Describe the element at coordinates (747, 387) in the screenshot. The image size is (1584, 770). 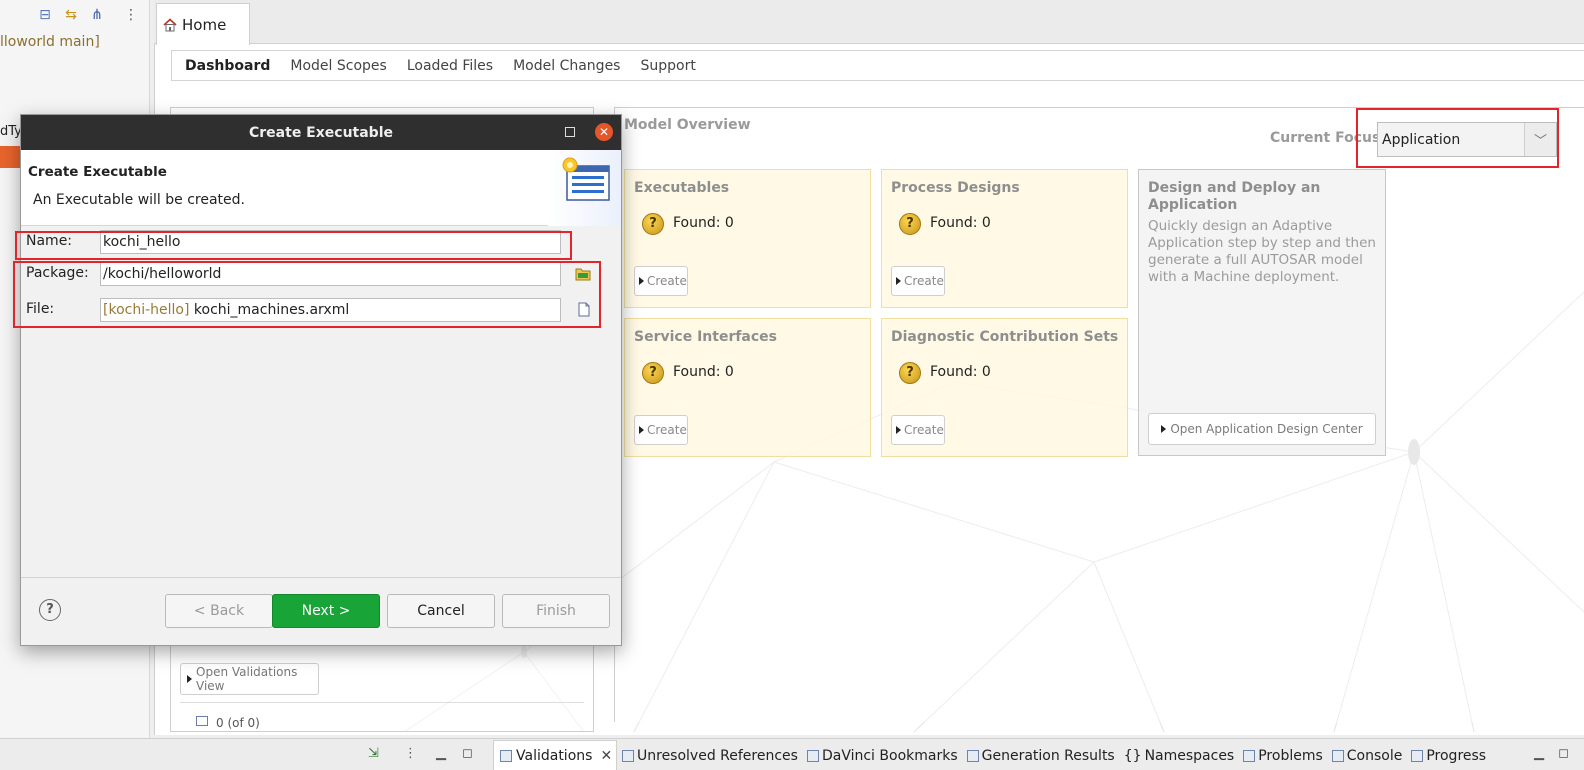
I see `service-interfaces-card: Service Interfaces ? Found: 0 Create` at that location.